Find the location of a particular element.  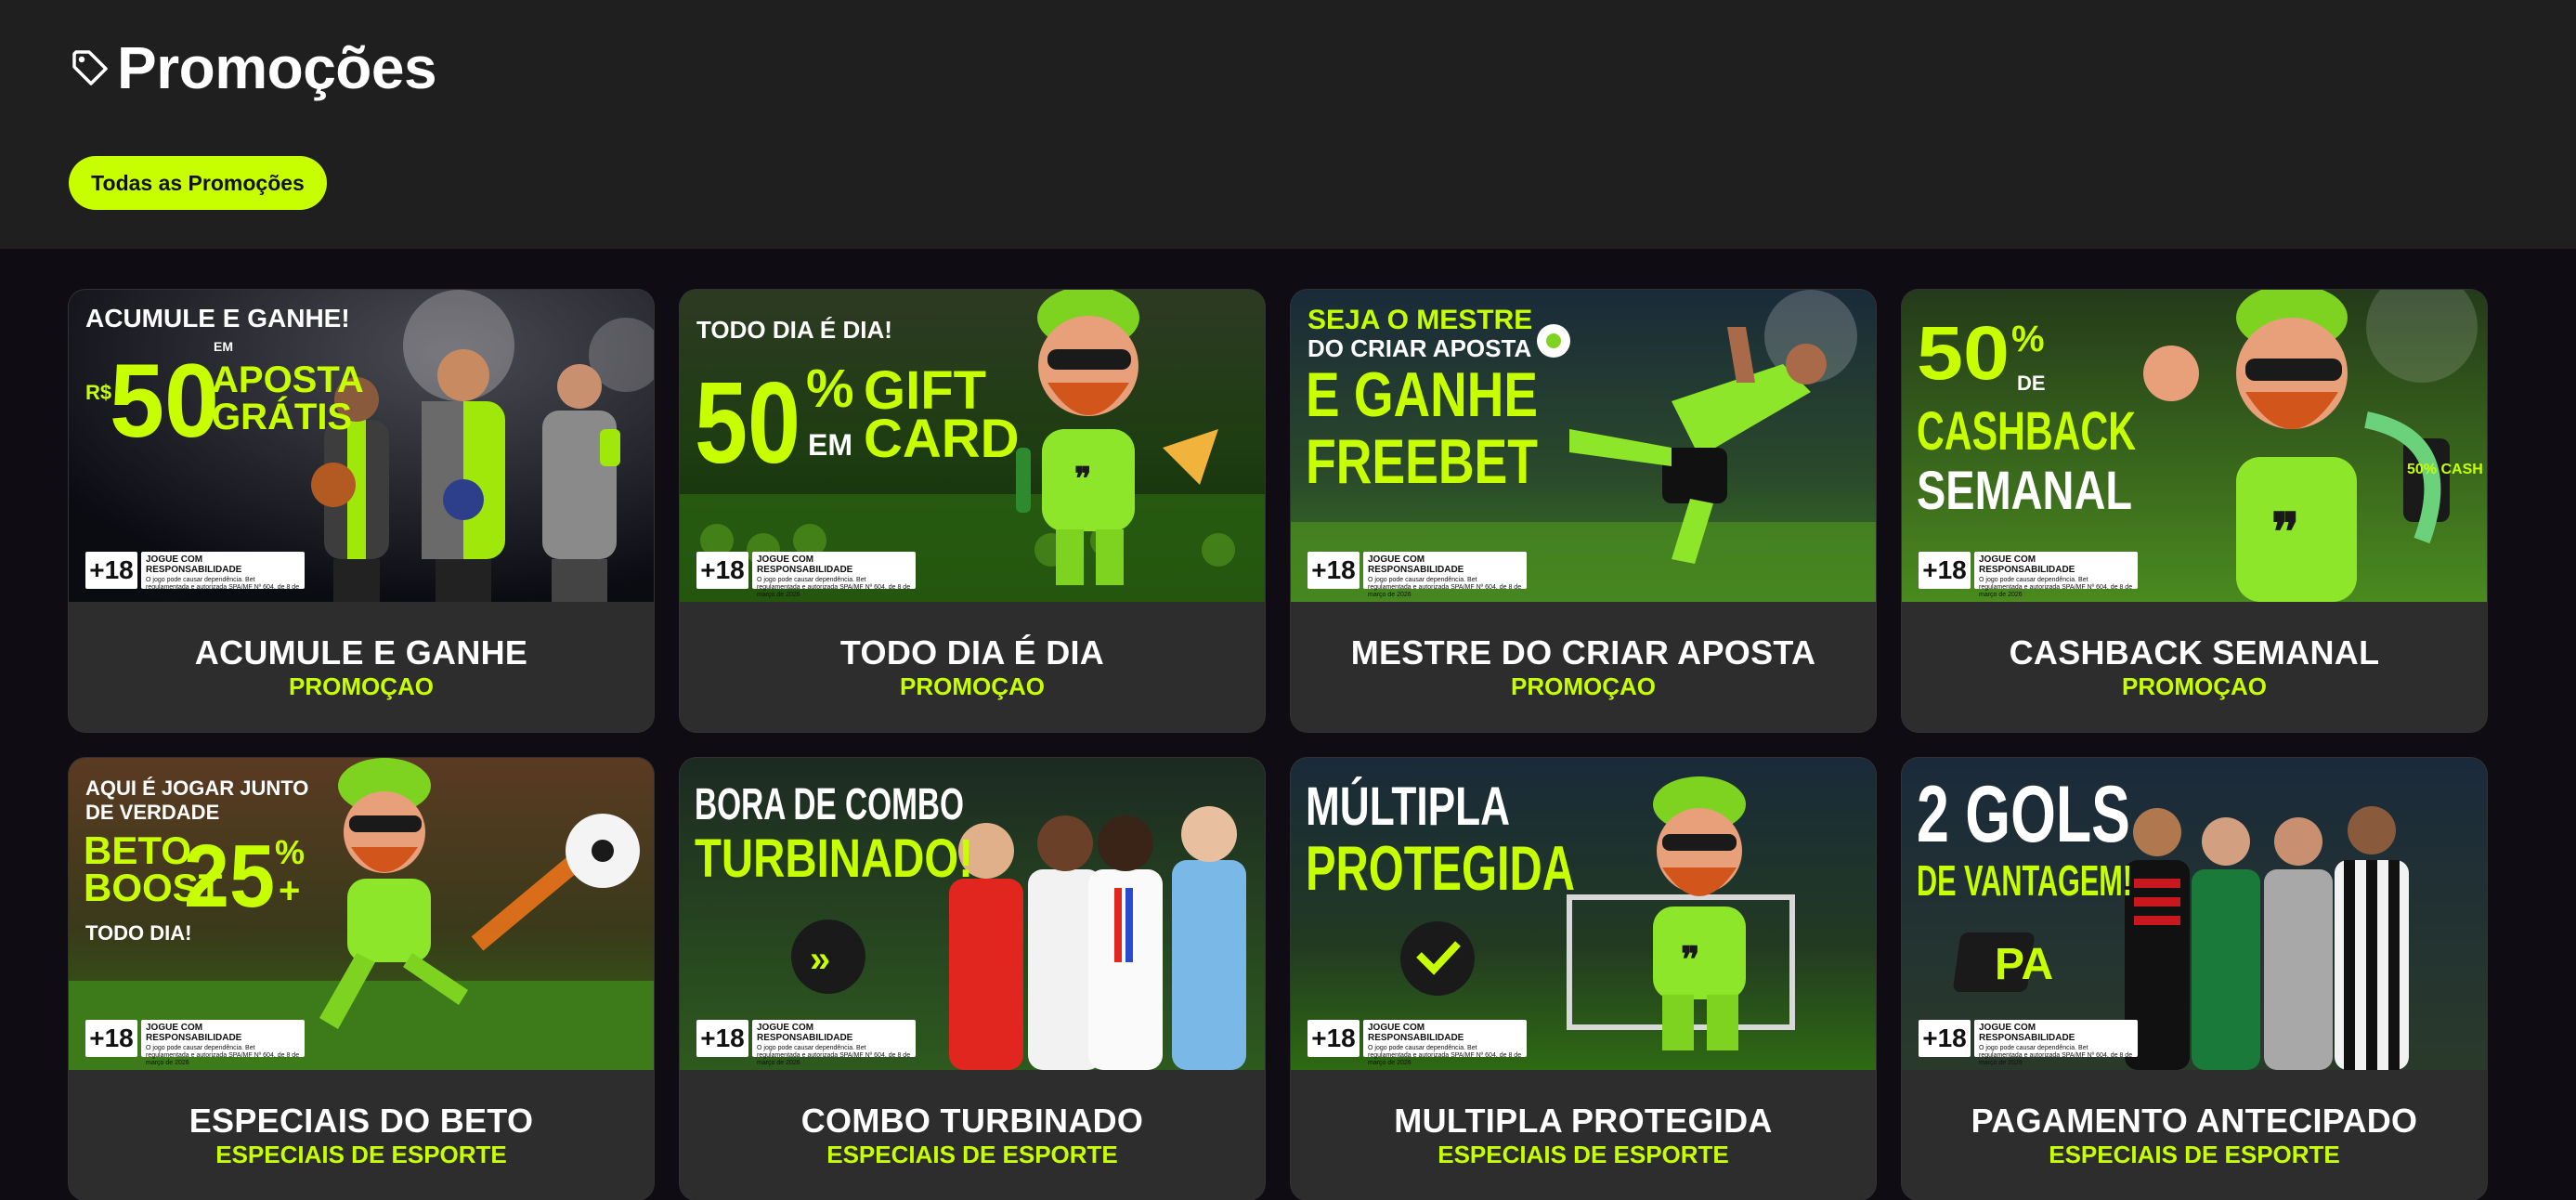

card-title: MULTIPLA PROTEGIDA is located at coordinates (1583, 1121).